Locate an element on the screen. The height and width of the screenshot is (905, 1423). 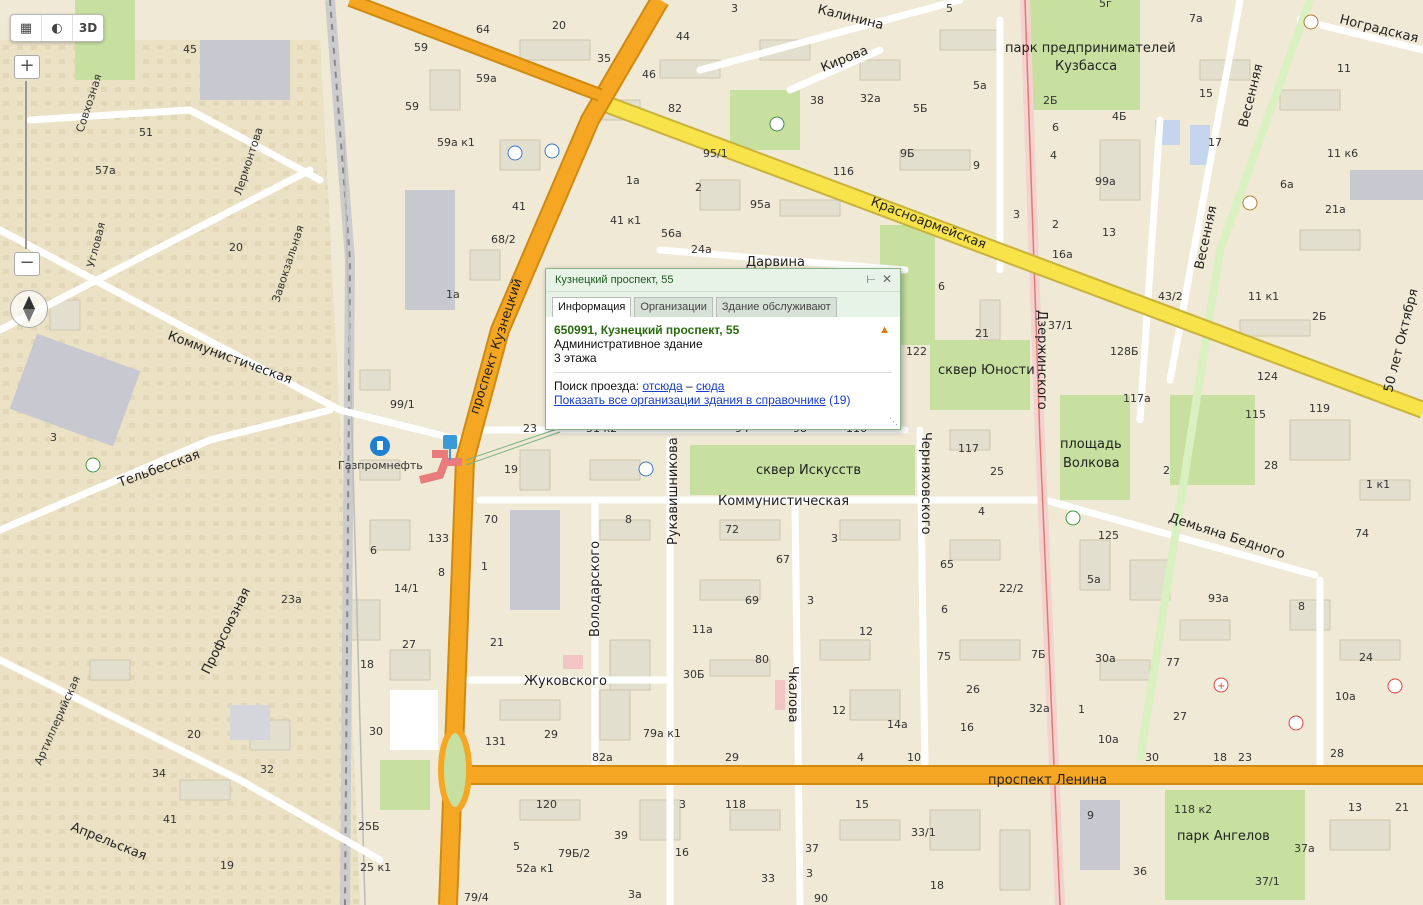
house-number: 115 is located at coordinates (1255, 414).